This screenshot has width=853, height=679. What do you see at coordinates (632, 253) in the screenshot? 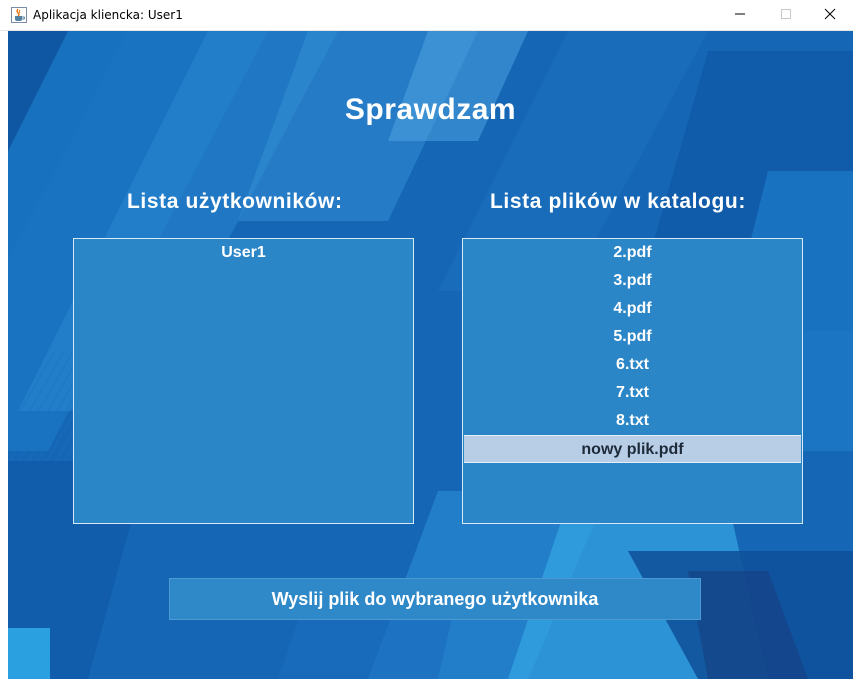
I see `file-list-item: 2.pdf` at bounding box center [632, 253].